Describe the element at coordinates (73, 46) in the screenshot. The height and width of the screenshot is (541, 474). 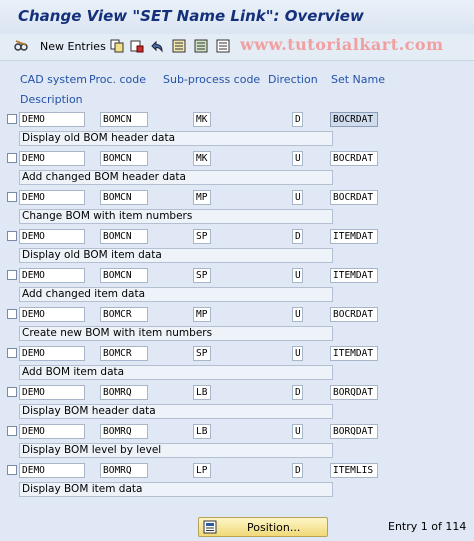
I see `new-entries-button: New Entries` at that location.